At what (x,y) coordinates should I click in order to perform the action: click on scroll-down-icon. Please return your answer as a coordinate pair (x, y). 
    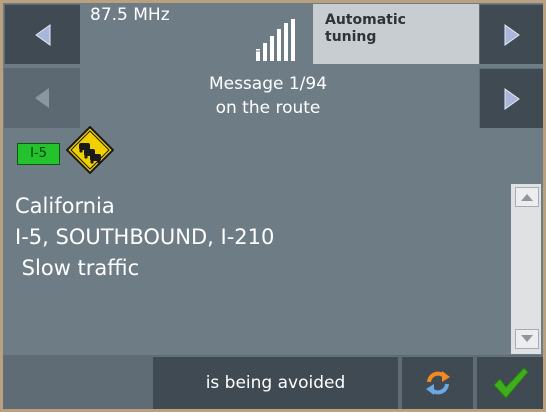
    Looking at the image, I should click on (527, 338).